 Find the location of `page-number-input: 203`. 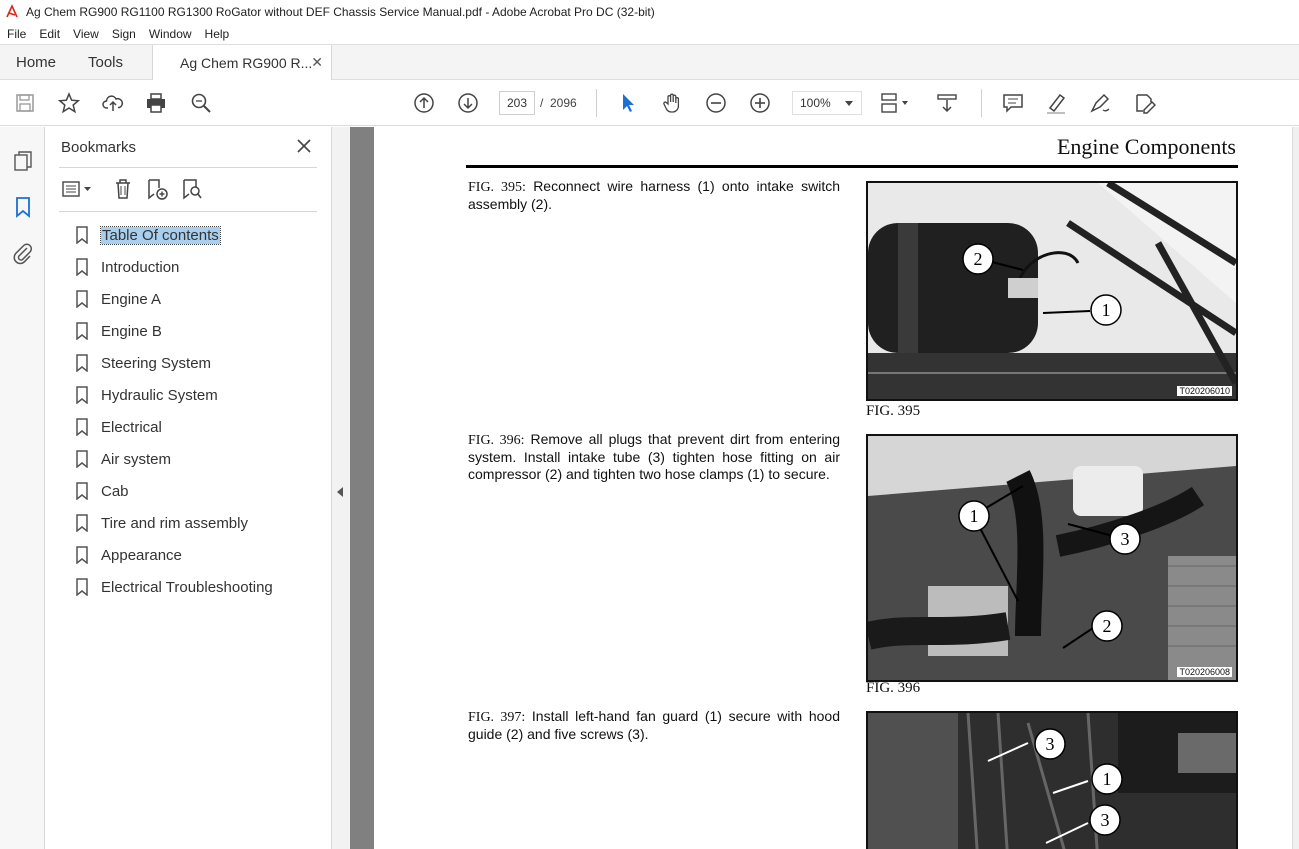

page-number-input: 203 is located at coordinates (517, 103).